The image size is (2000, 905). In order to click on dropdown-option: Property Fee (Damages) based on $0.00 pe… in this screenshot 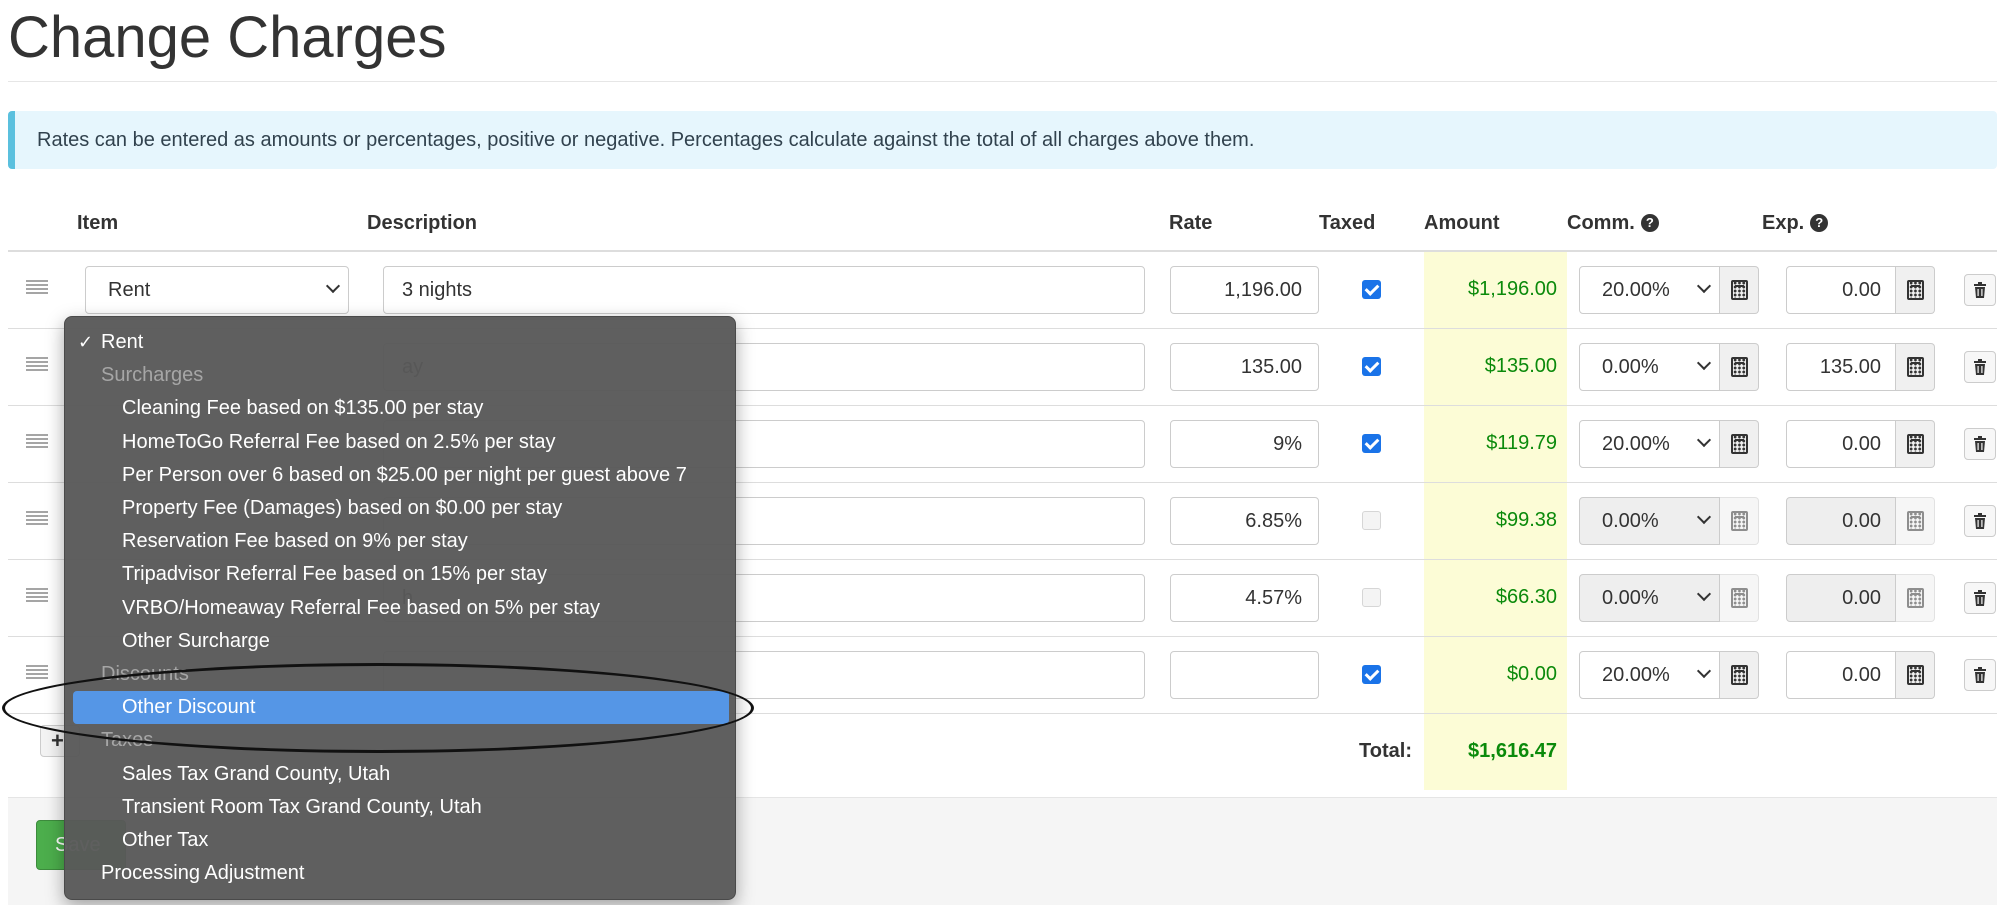, I will do `click(313, 508)`.